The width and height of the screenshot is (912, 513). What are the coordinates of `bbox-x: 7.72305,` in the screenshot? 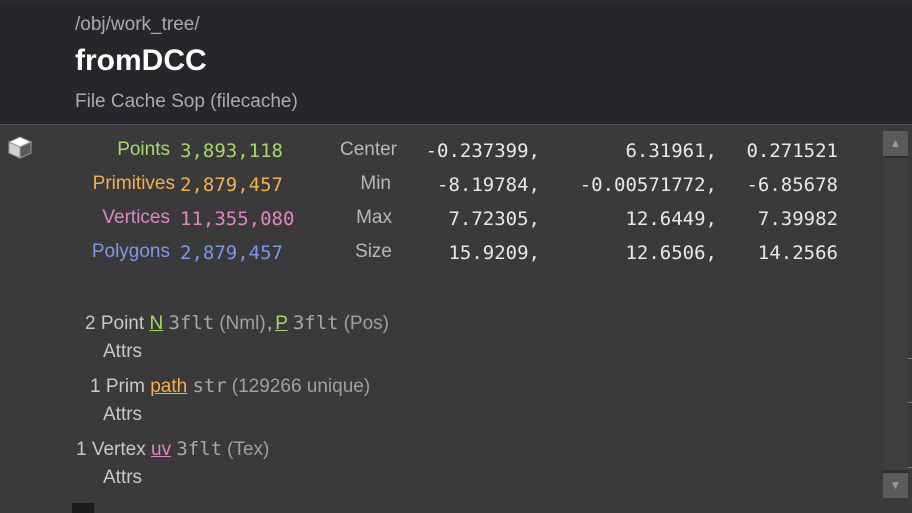 It's located at (494, 219).